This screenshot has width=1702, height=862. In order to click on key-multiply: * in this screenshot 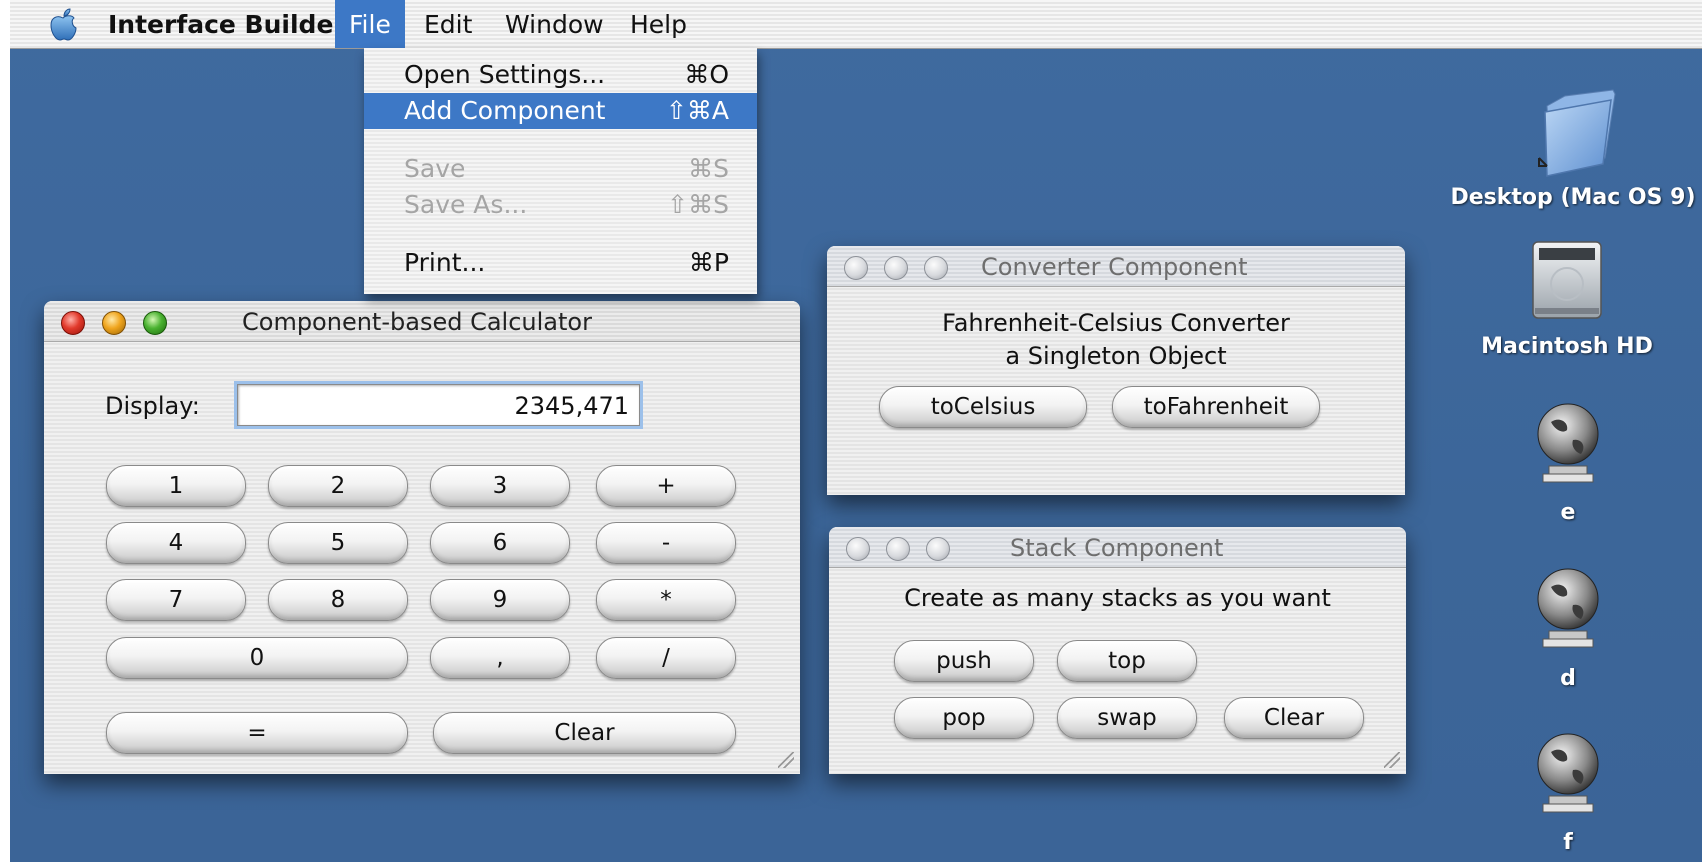, I will do `click(666, 600)`.